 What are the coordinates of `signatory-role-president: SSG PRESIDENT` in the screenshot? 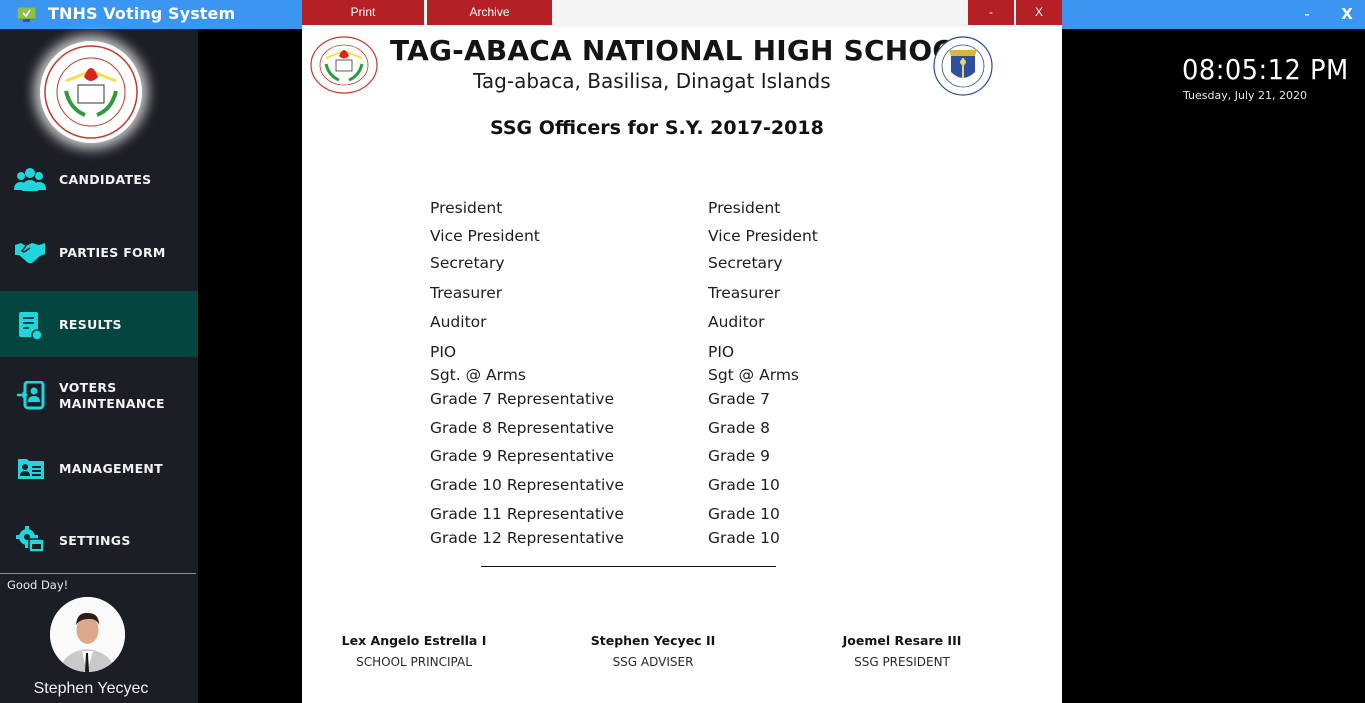 It's located at (902, 662).